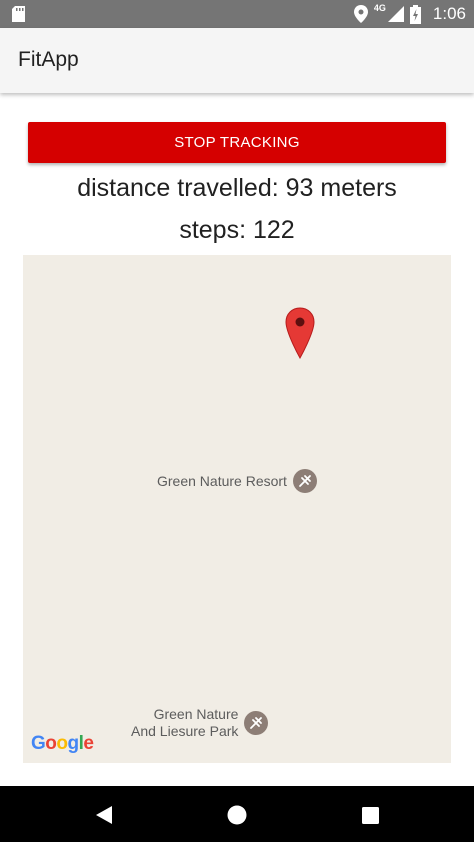 The width and height of the screenshot is (474, 842). I want to click on home-button, so click(237, 815).